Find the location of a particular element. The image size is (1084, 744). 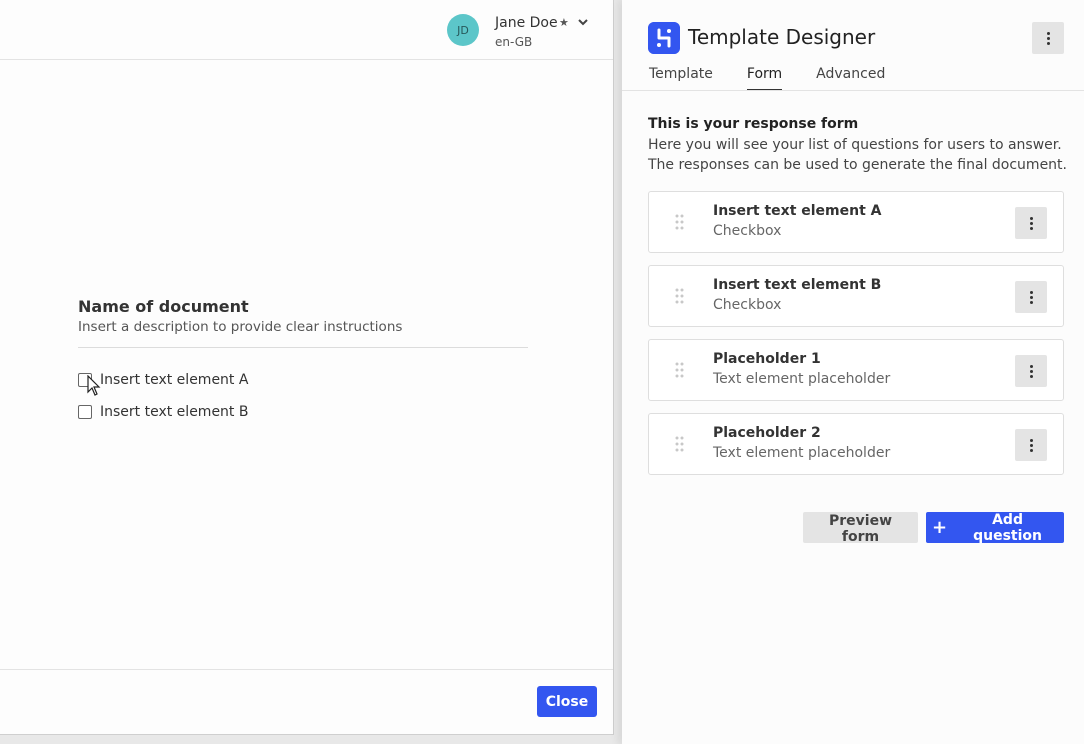

question-title: Insert text element A is located at coordinates (797, 211).